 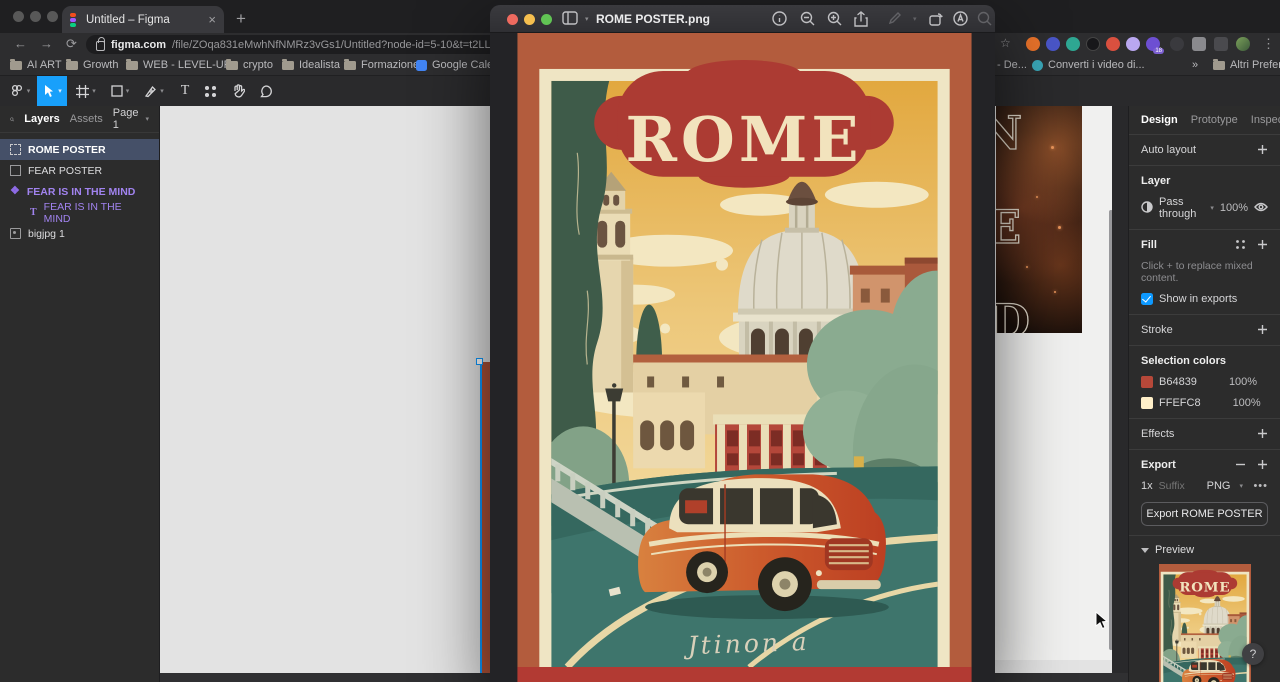 What do you see at coordinates (79, 149) in the screenshot?
I see `layer-row-rome-poster: ROME POSTER` at bounding box center [79, 149].